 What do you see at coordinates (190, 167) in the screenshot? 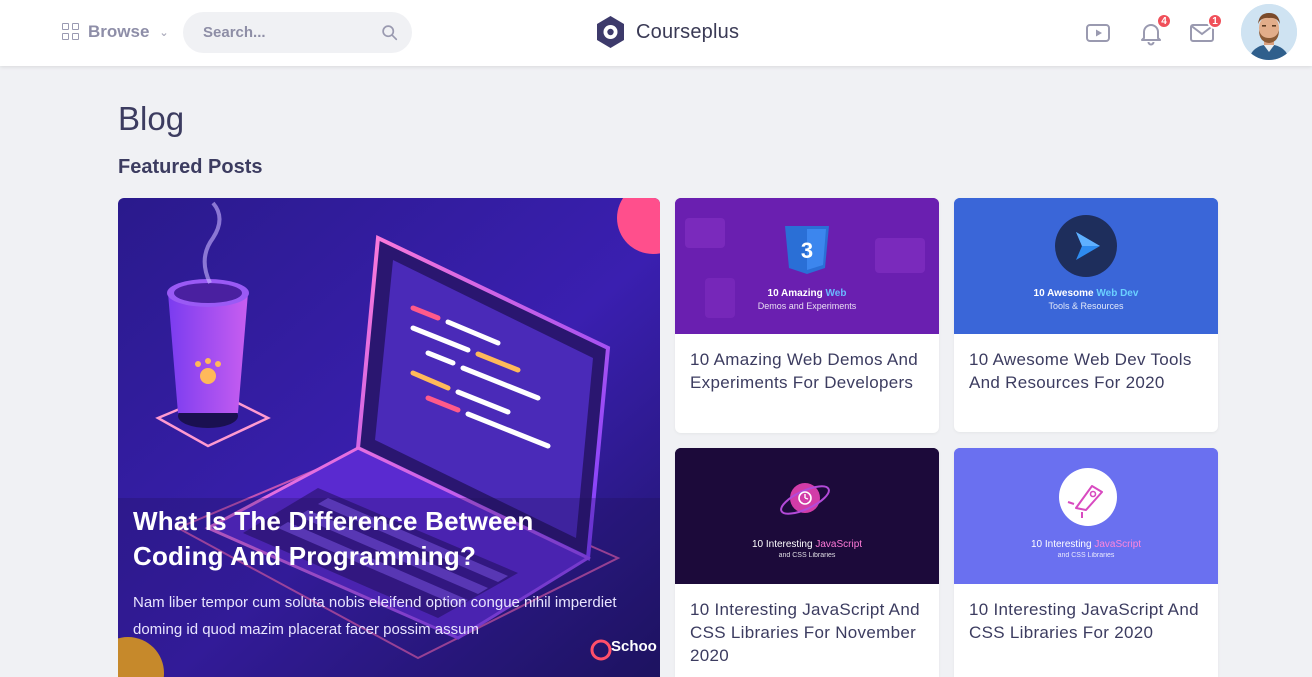
I see `section-title: Featured Posts` at bounding box center [190, 167].